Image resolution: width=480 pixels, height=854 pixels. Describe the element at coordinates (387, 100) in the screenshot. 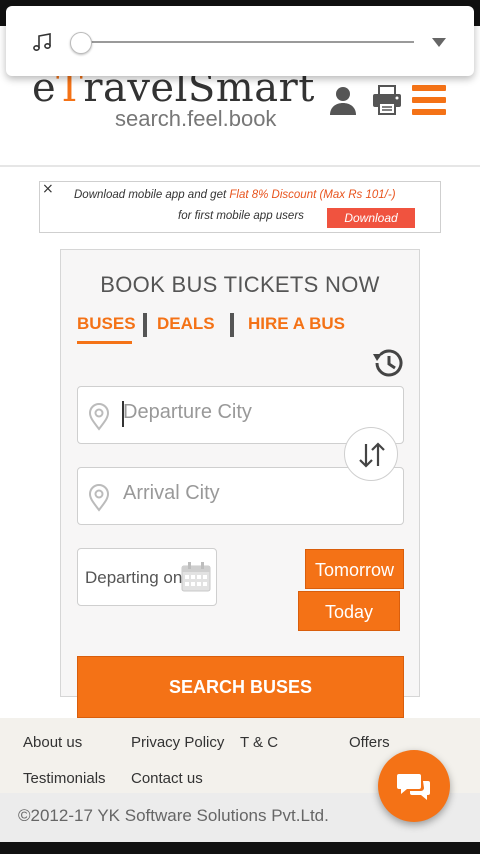

I see `printer-icon` at that location.